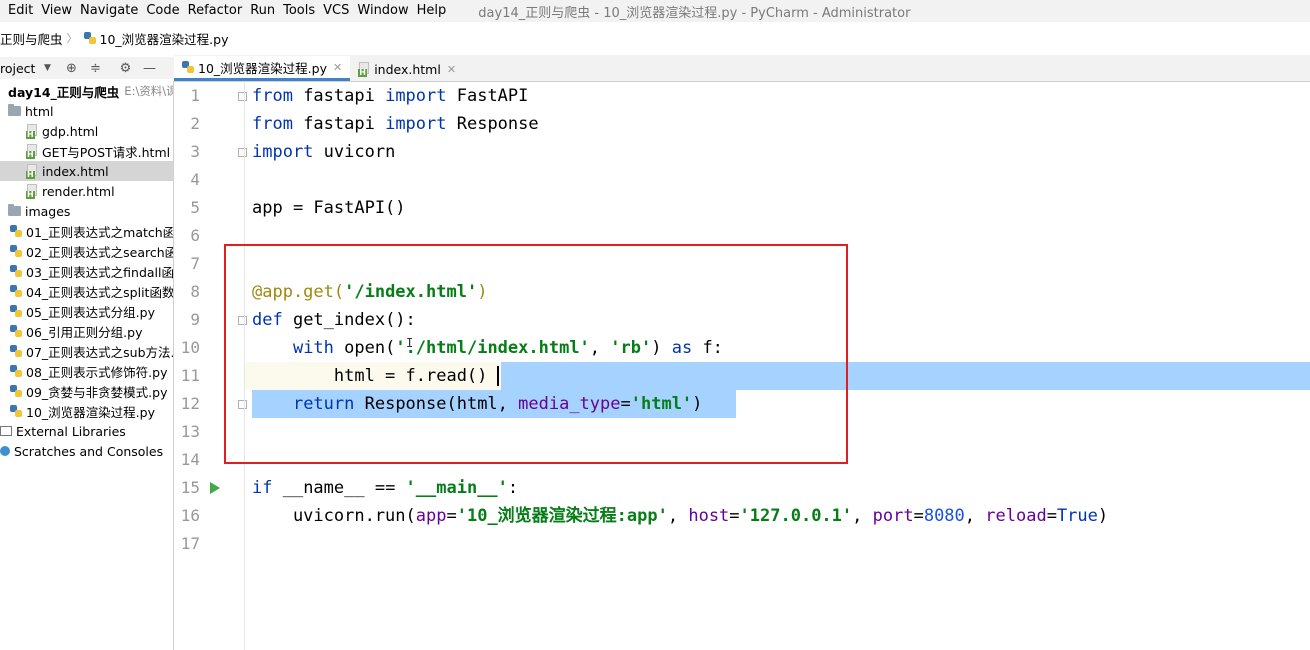 Image resolution: width=1310 pixels, height=650 pixels. Describe the element at coordinates (100, 272) in the screenshot. I see `tree-item-label: 03_正则表达式之findall函数` at that location.